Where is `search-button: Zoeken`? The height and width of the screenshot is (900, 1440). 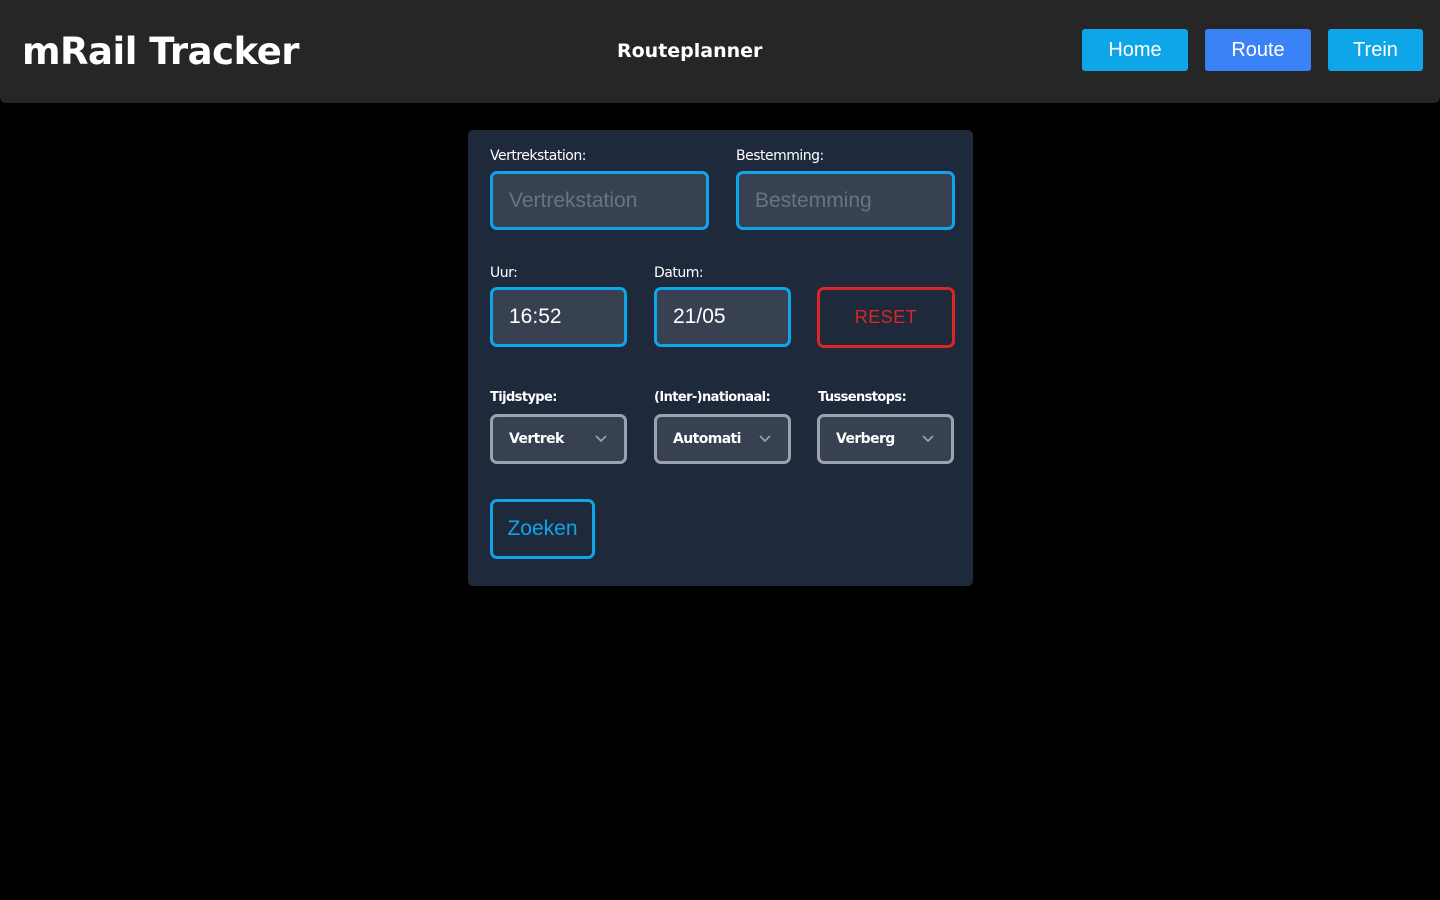
search-button: Zoeken is located at coordinates (542, 529).